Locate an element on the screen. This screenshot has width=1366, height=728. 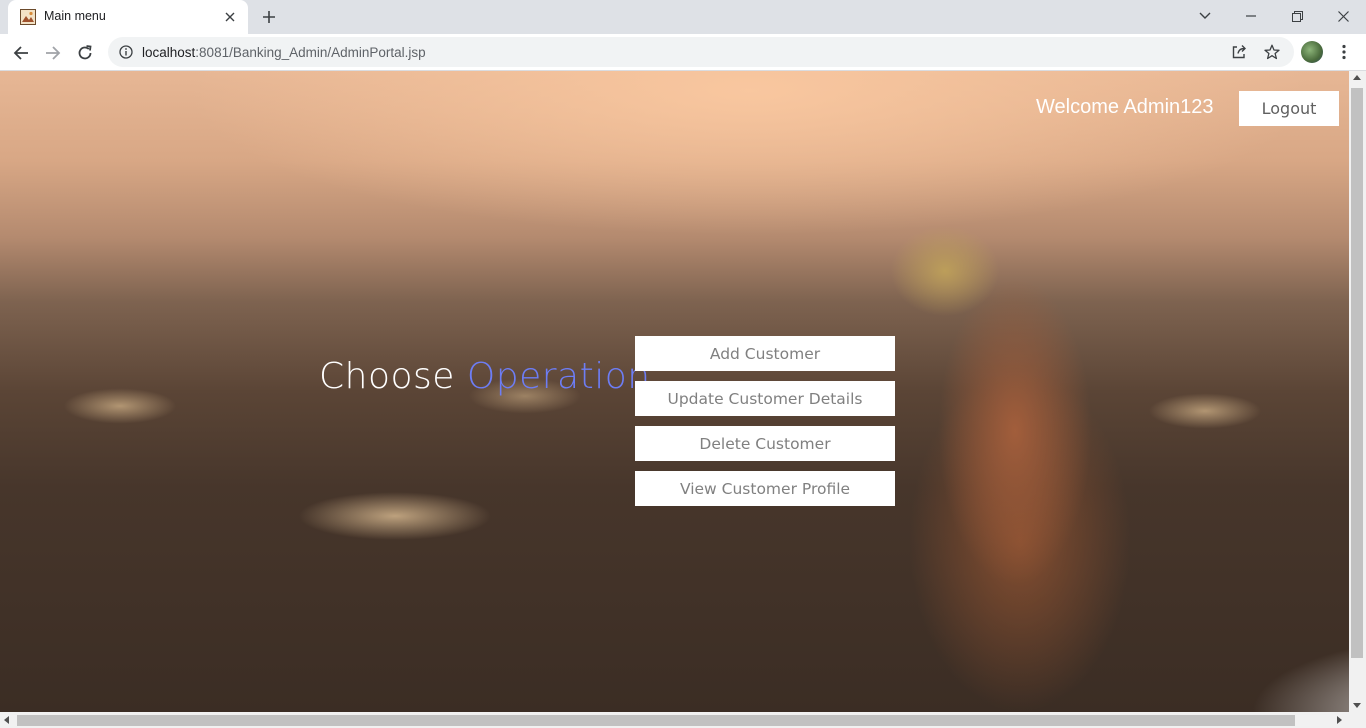
browser-tab: Main menu is located at coordinates (128, 17).